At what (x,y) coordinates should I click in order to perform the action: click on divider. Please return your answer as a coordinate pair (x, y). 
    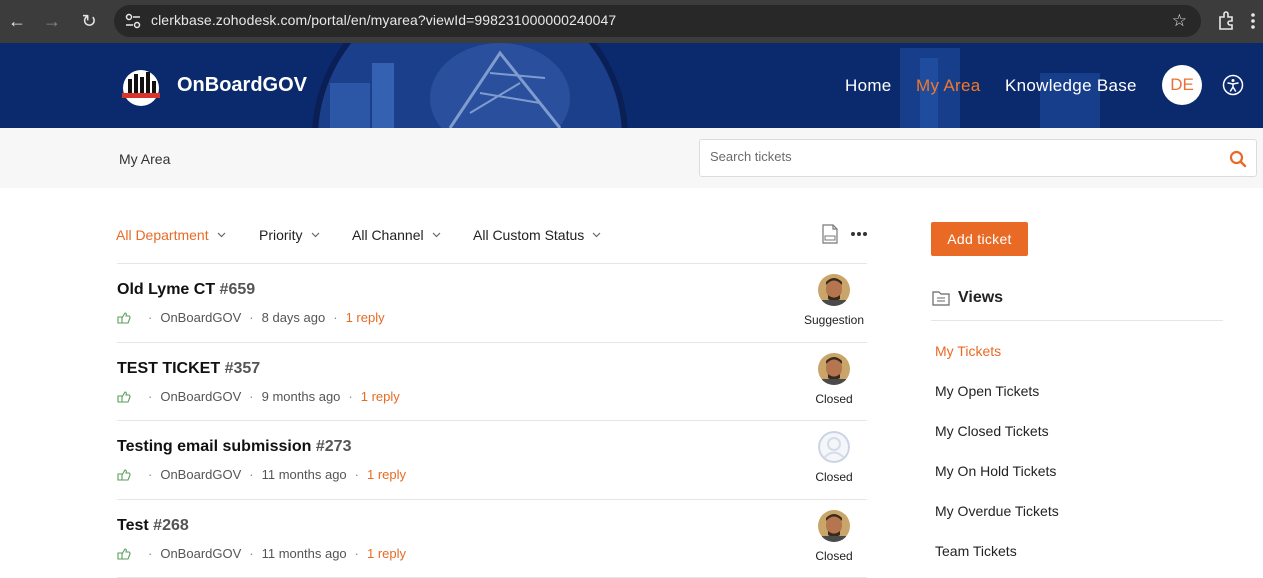
    Looking at the image, I should click on (1077, 320).